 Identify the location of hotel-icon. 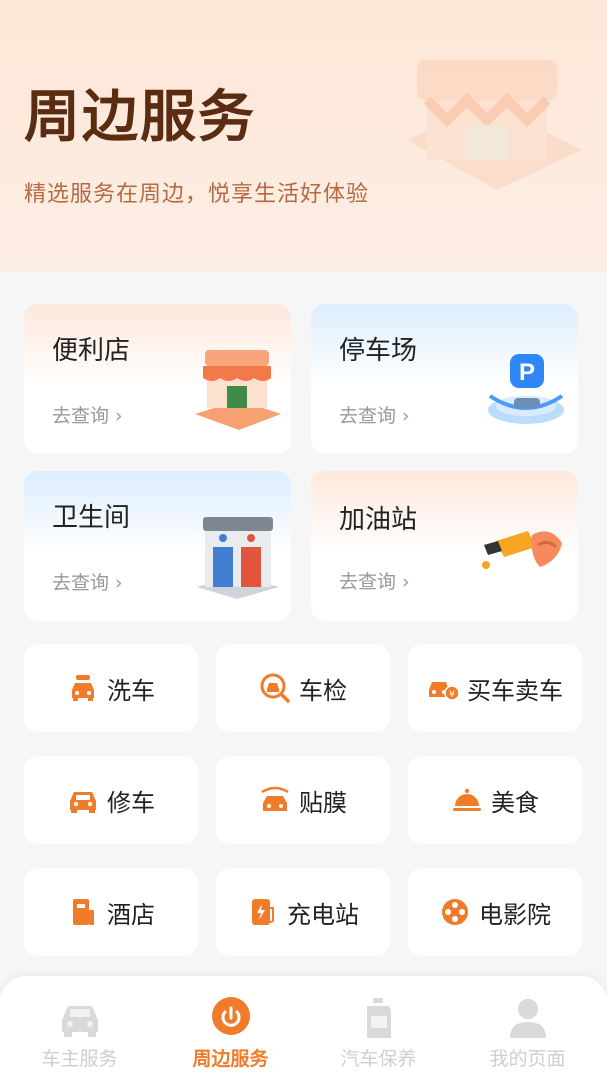
(83, 912).